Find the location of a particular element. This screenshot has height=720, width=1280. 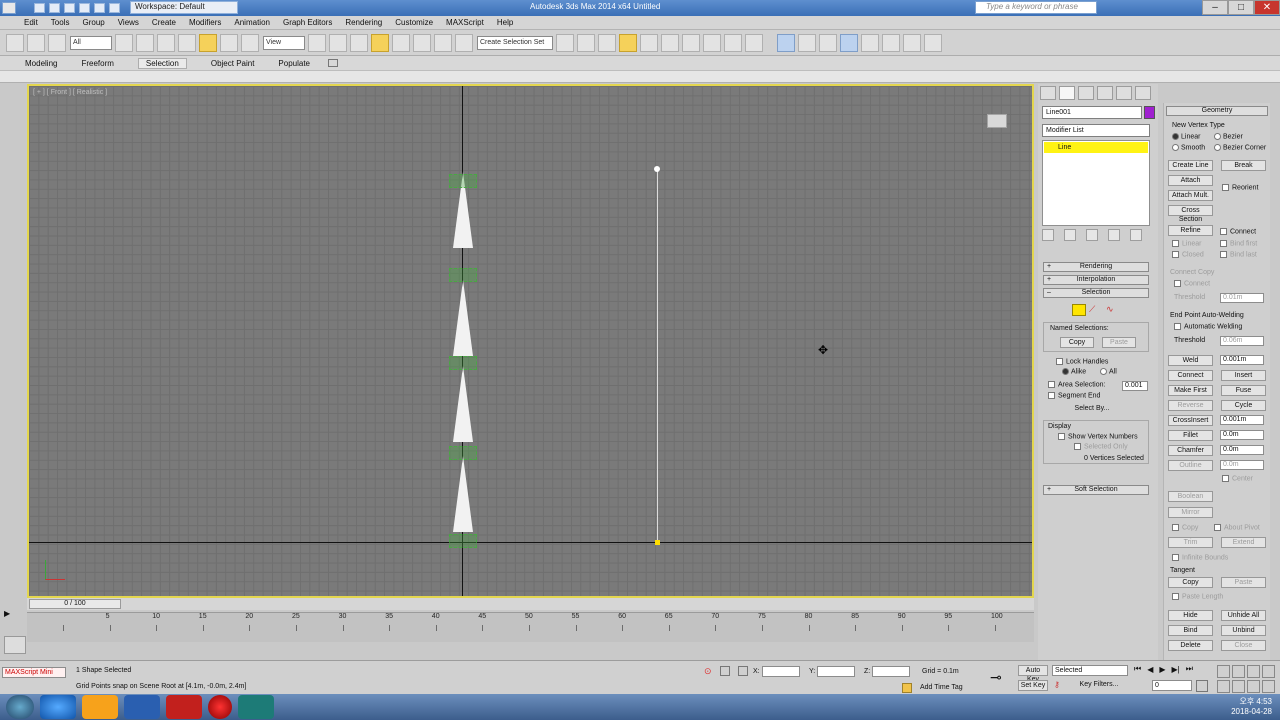

cycle-button: Cycle is located at coordinates (1243, 405).